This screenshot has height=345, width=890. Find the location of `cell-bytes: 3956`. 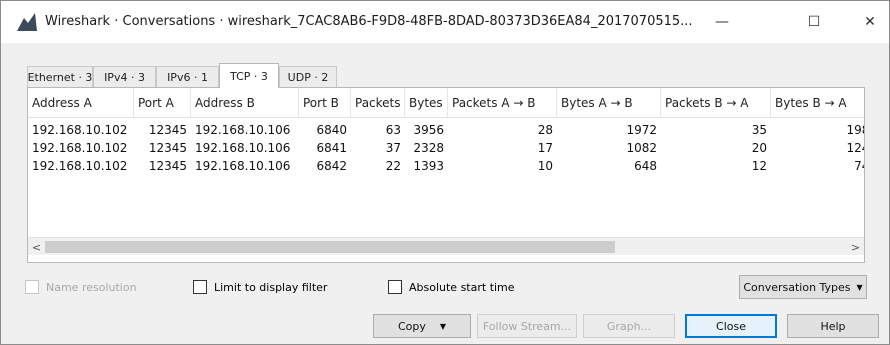

cell-bytes: 3956 is located at coordinates (428, 130).